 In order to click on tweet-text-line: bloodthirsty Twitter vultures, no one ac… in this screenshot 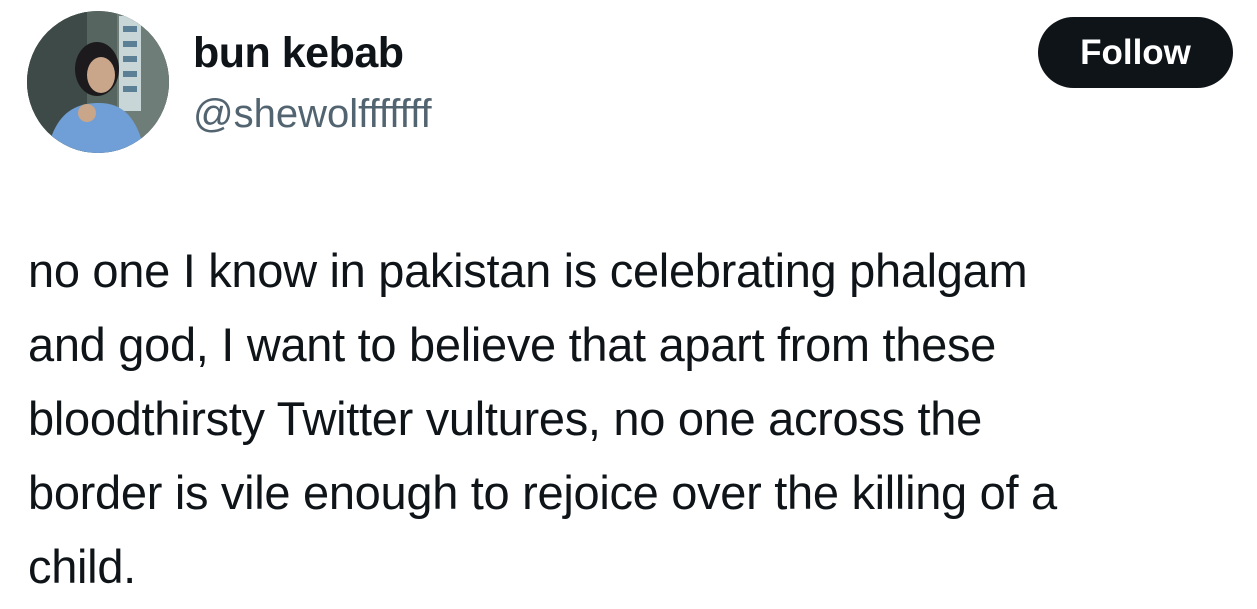, I will do `click(505, 418)`.